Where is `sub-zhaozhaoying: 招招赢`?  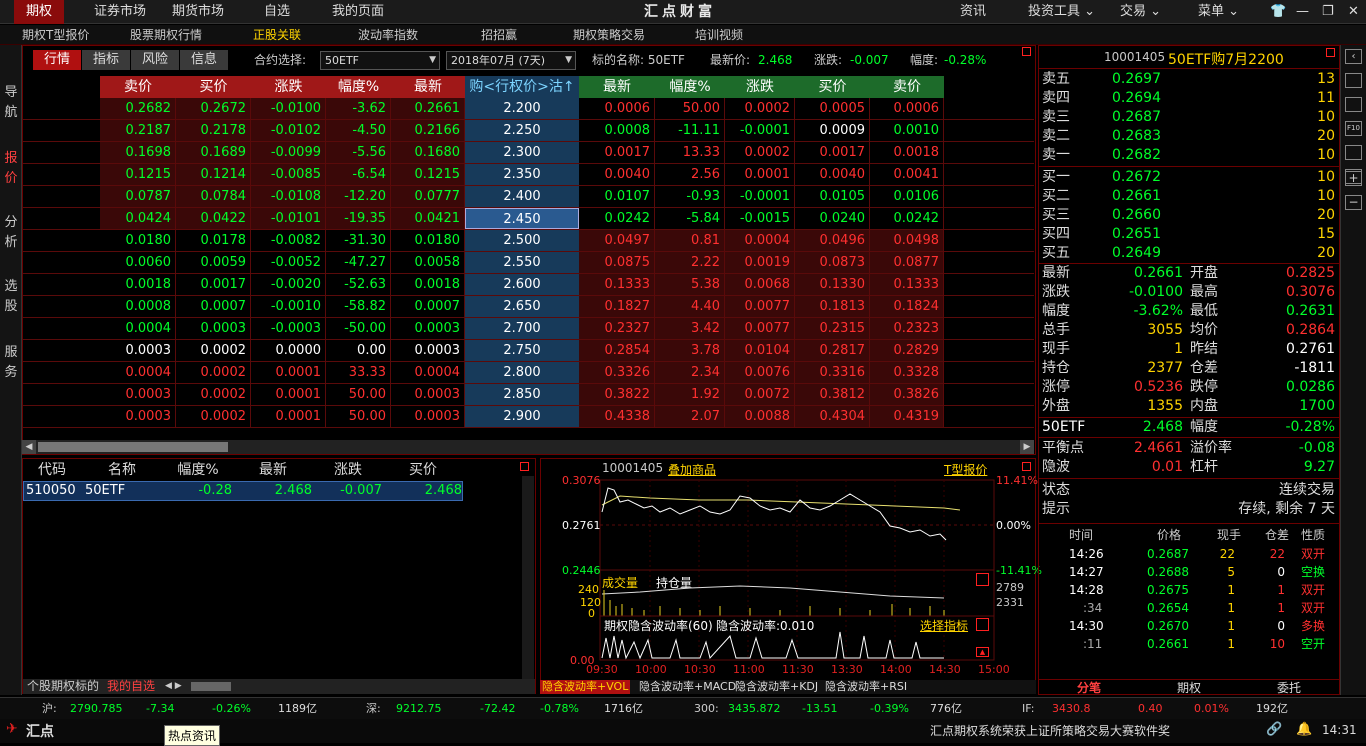
sub-zhaozhaoying: 招招赢 is located at coordinates (499, 35).